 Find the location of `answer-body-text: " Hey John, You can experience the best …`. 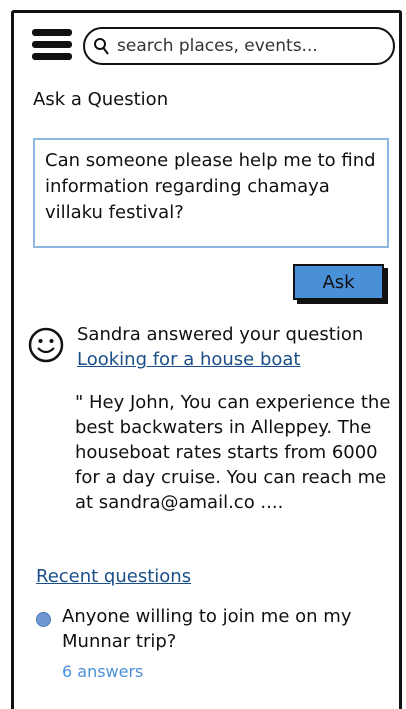

answer-body-text: " Hey John, You can experience the best … is located at coordinates (233, 452).